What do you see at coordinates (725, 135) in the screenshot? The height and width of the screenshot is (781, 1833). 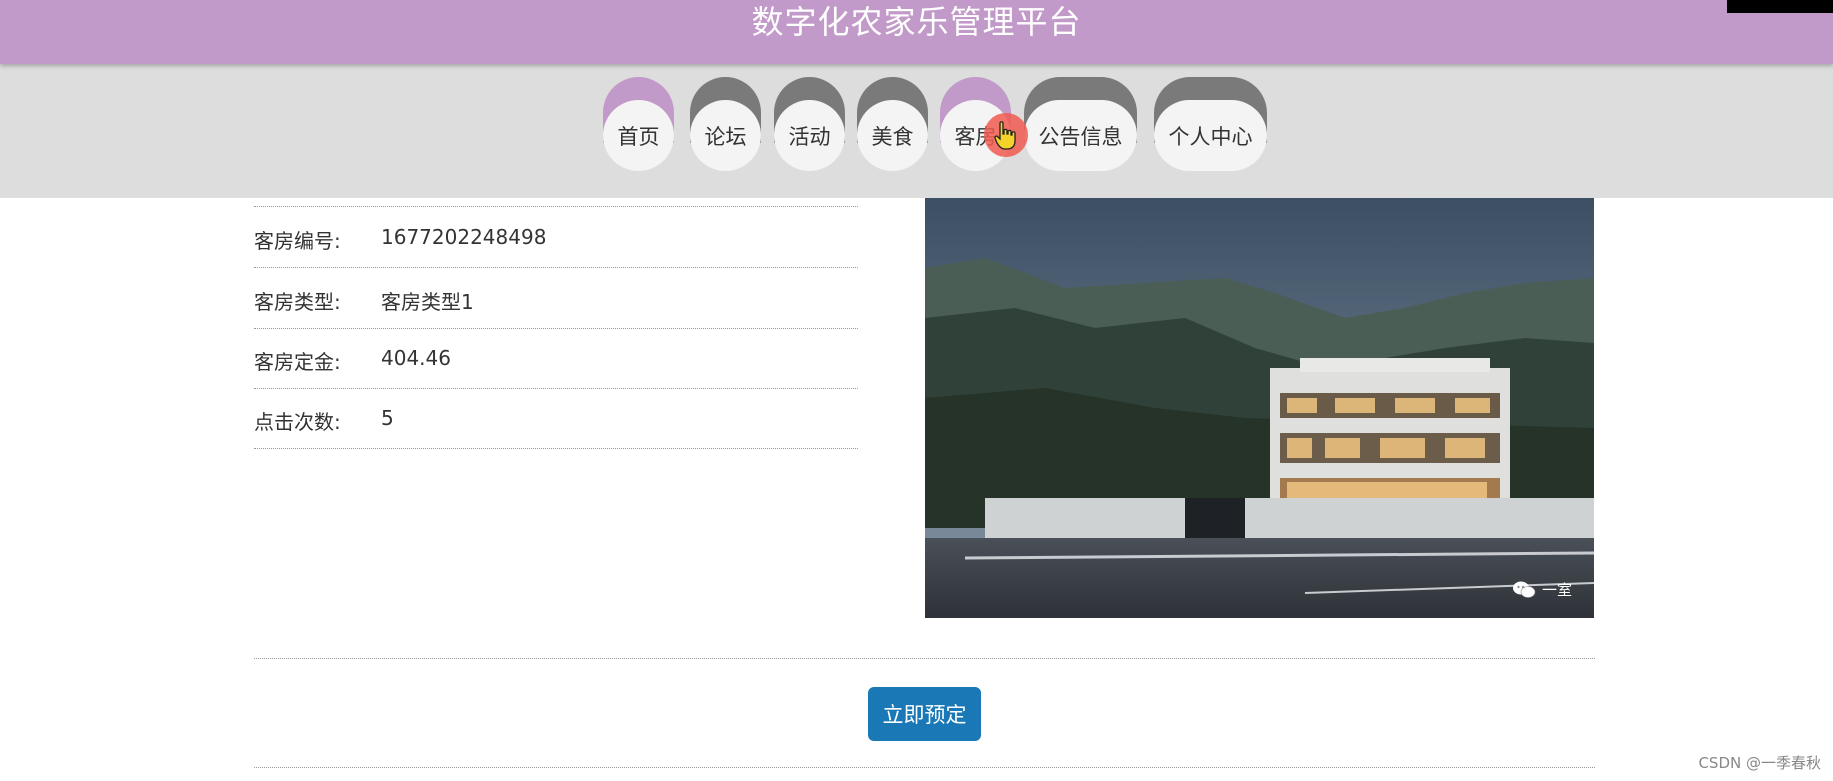 I see `nav-label: 论坛` at bounding box center [725, 135].